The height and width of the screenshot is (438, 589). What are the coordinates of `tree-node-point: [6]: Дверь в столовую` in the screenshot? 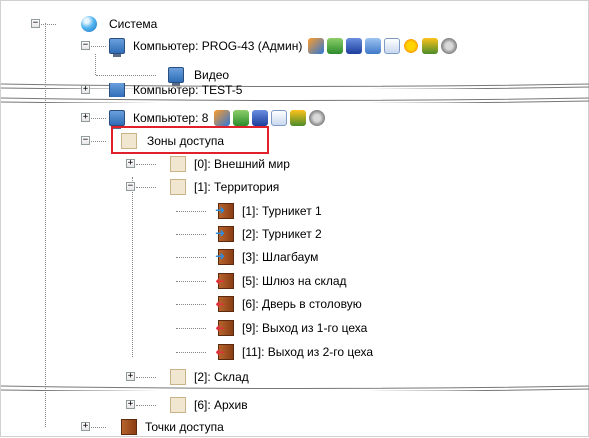 It's located at (269, 304).